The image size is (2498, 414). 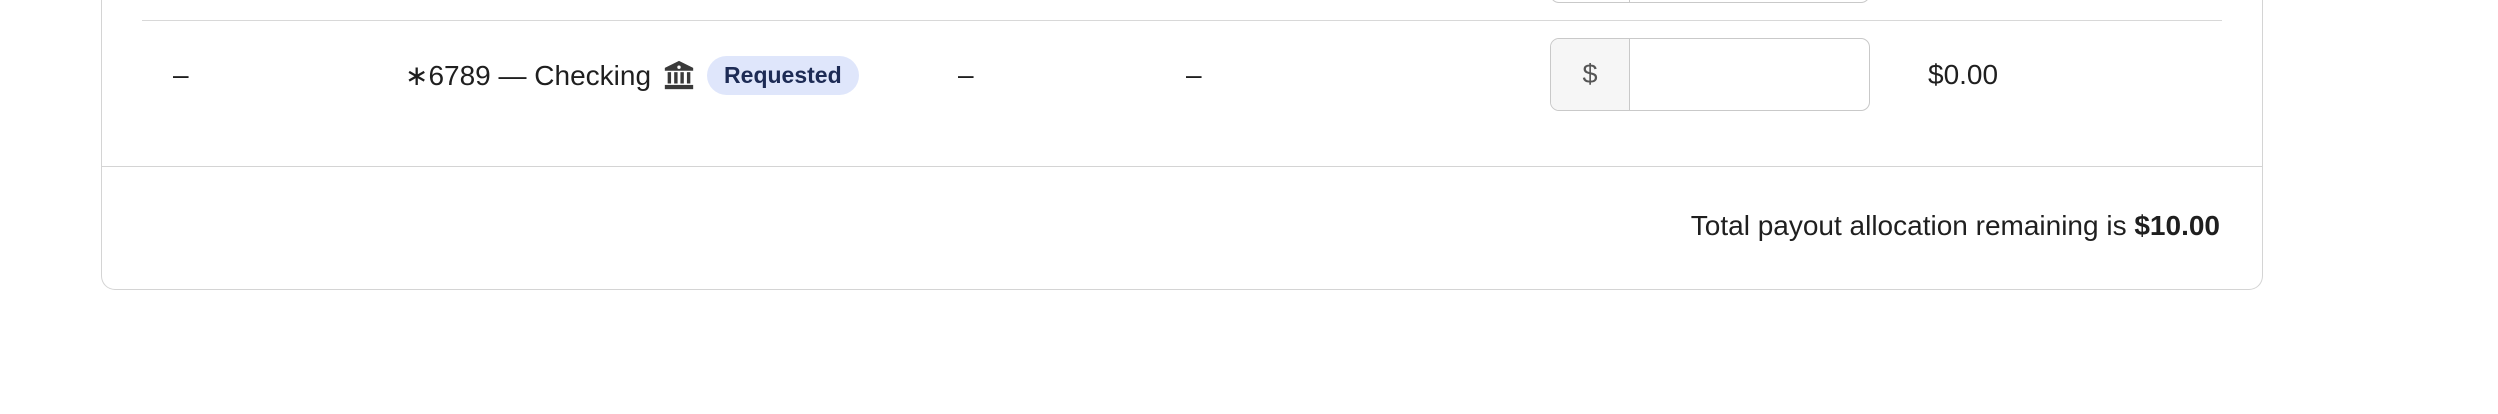 I want to click on allocated-amount: $0.00, so click(x=1963, y=74).